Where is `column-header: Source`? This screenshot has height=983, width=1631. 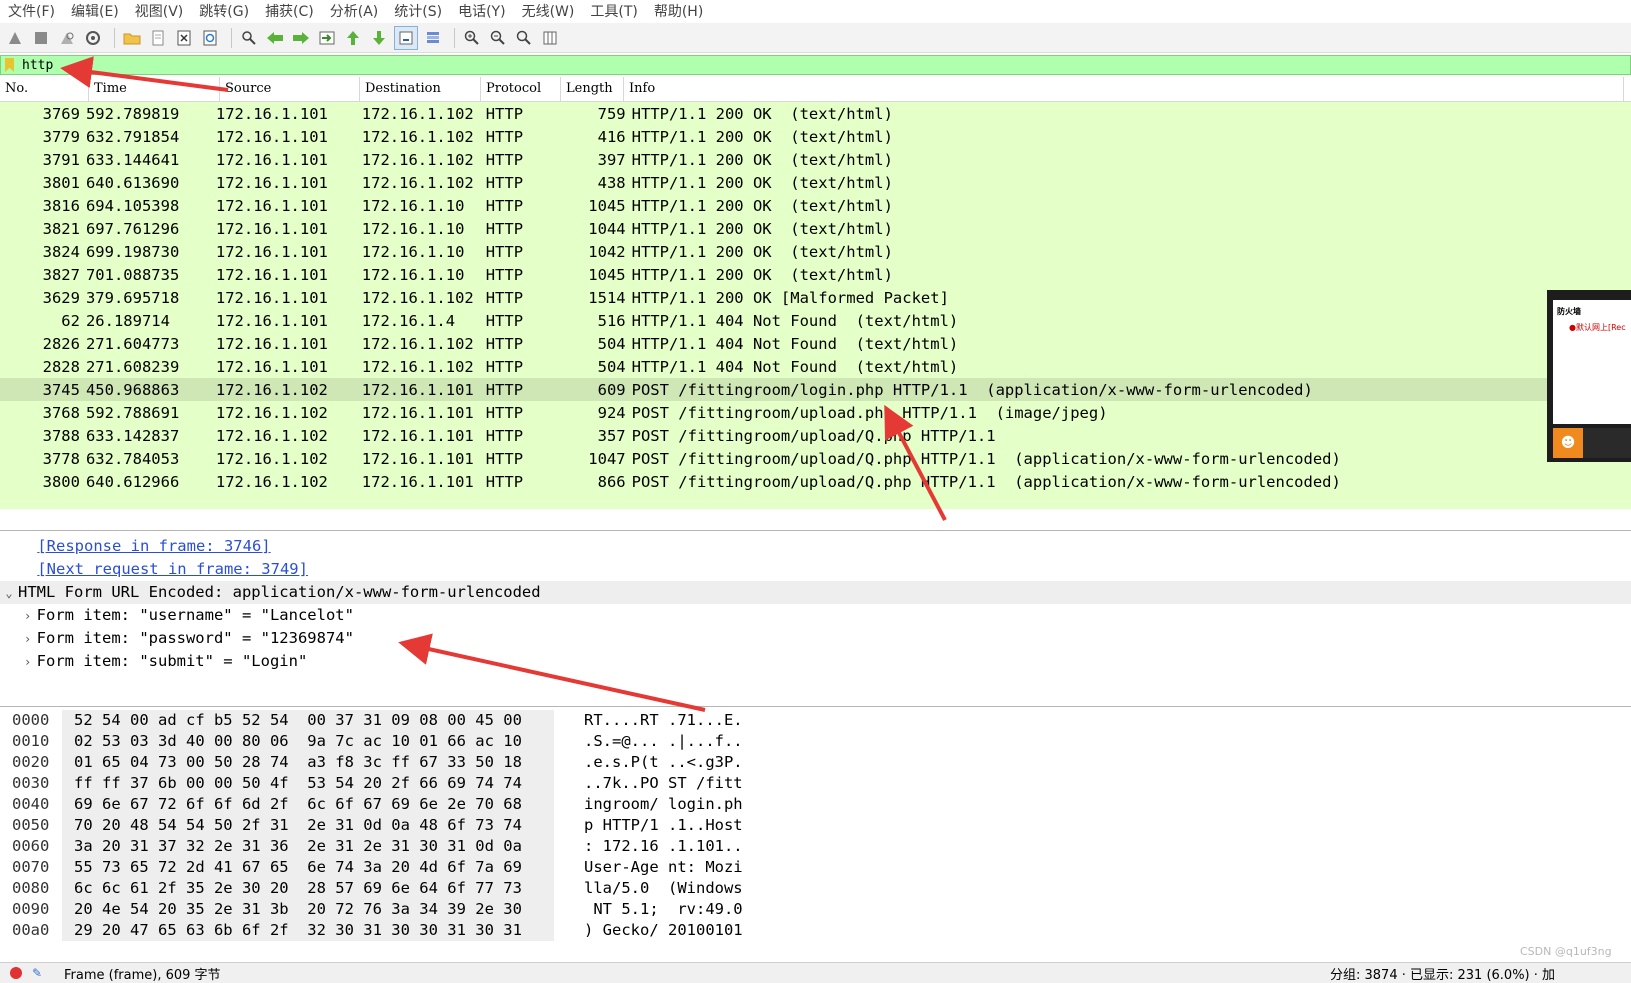
column-header: Source is located at coordinates (290, 89).